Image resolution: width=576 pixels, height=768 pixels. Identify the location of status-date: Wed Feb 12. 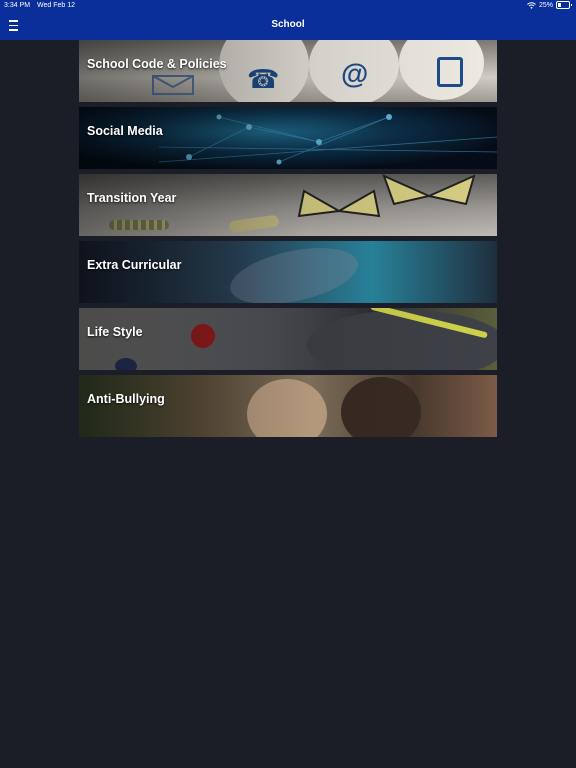
(56, 5).